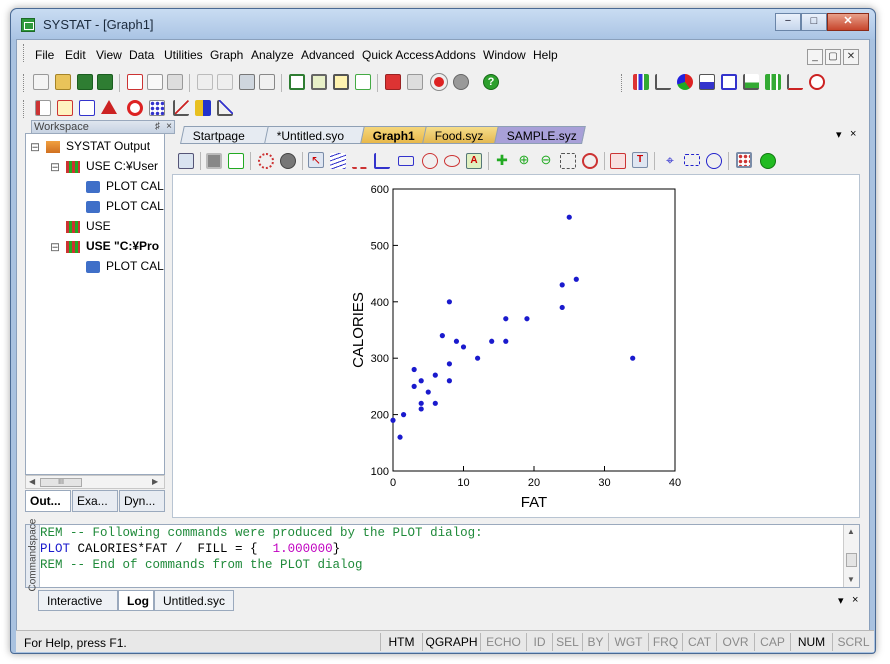 This screenshot has width=890, height=664. What do you see at coordinates (85, 82) in the screenshot?
I see `save-icon` at bounding box center [85, 82].